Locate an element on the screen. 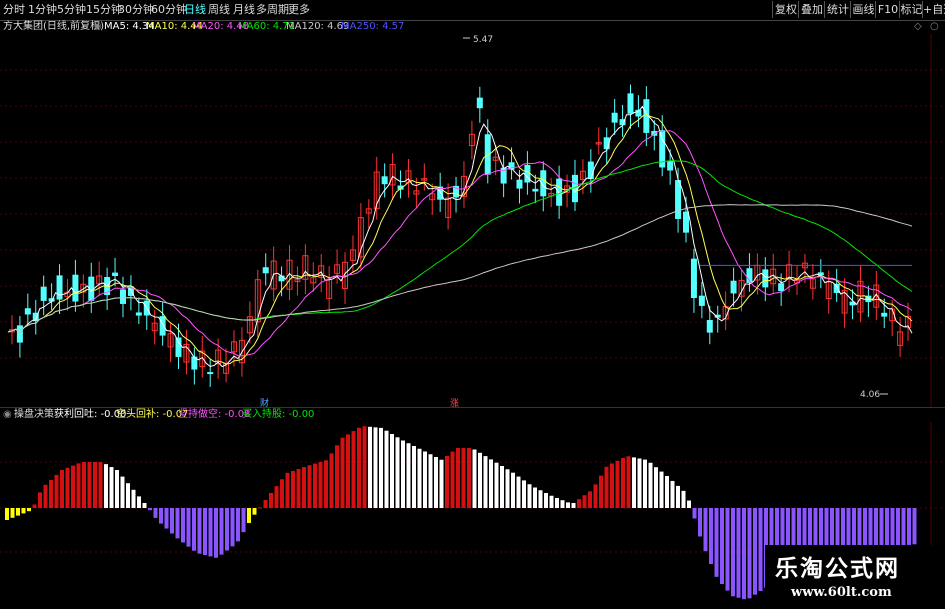 This screenshot has height=609, width=945. tab-4: 30分钟 is located at coordinates (136, 9).